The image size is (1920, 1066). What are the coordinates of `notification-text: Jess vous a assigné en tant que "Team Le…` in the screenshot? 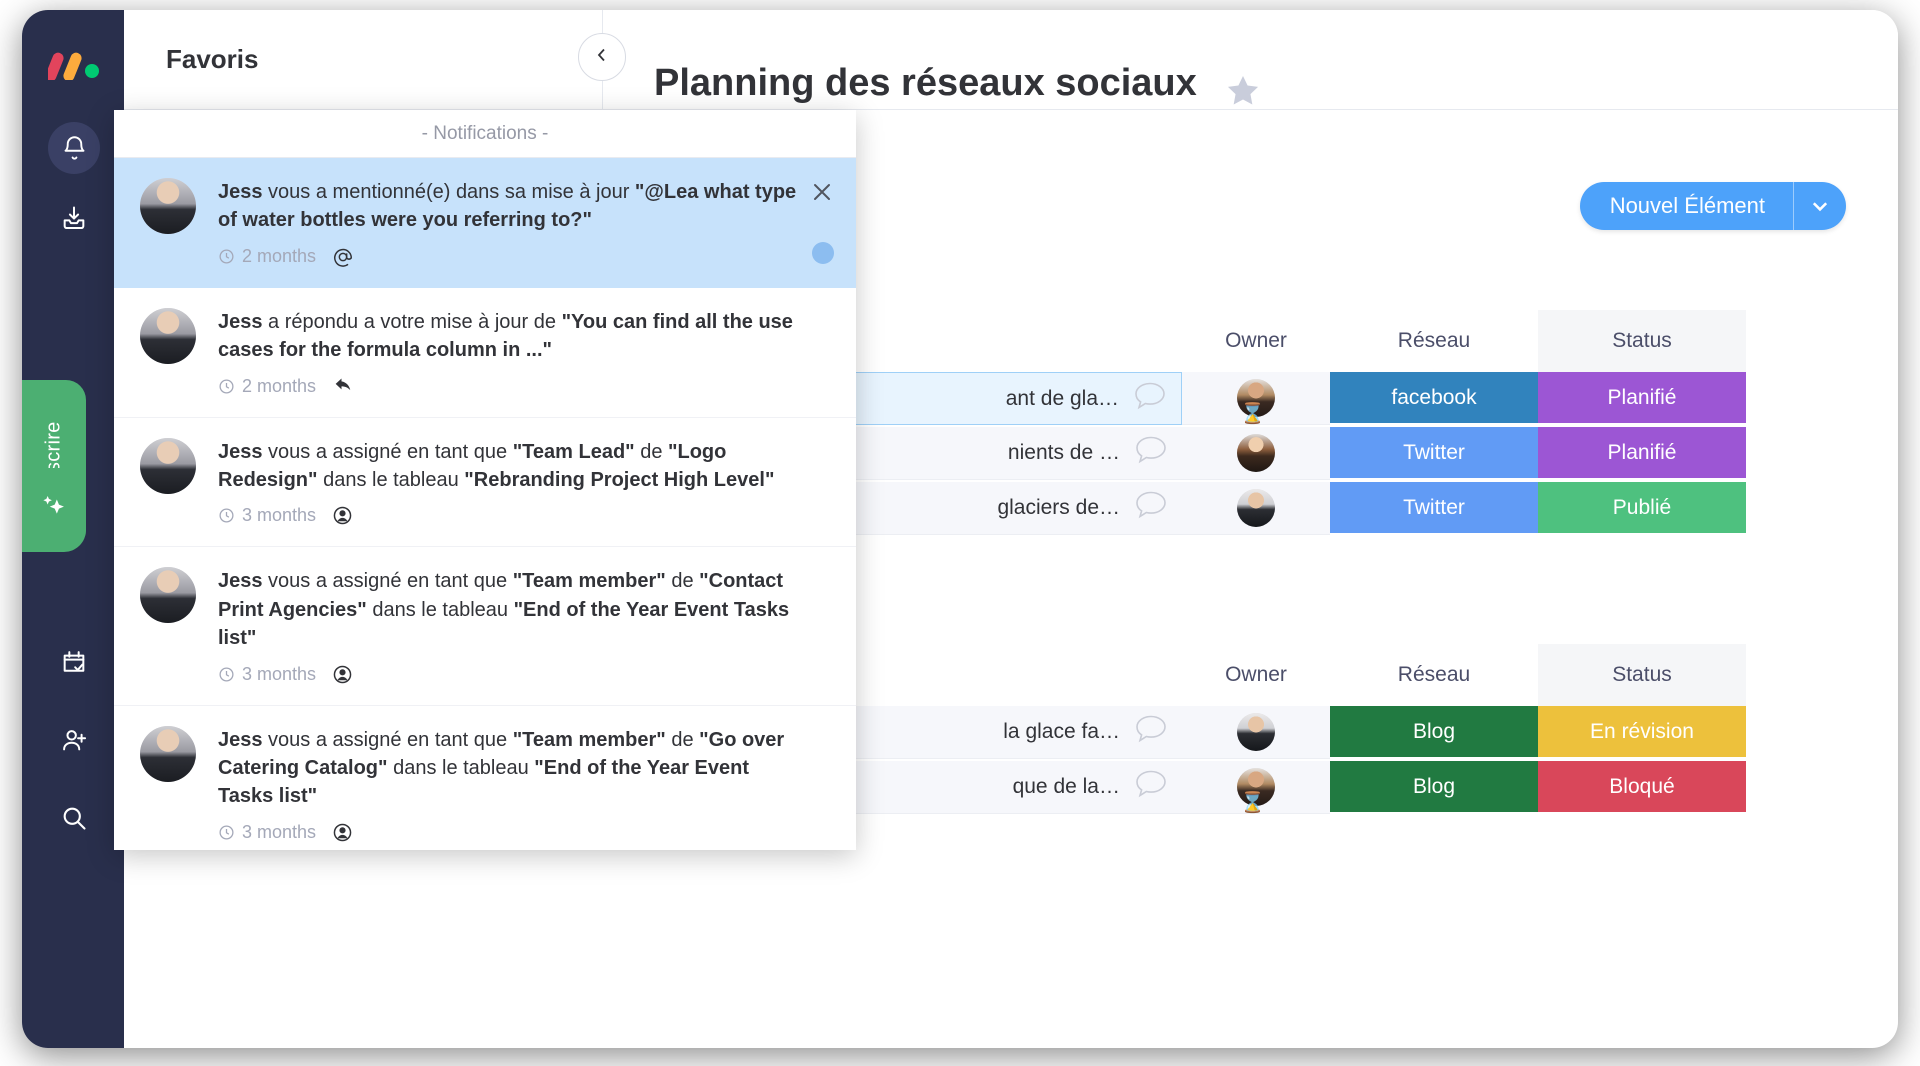 It's located at (496, 465).